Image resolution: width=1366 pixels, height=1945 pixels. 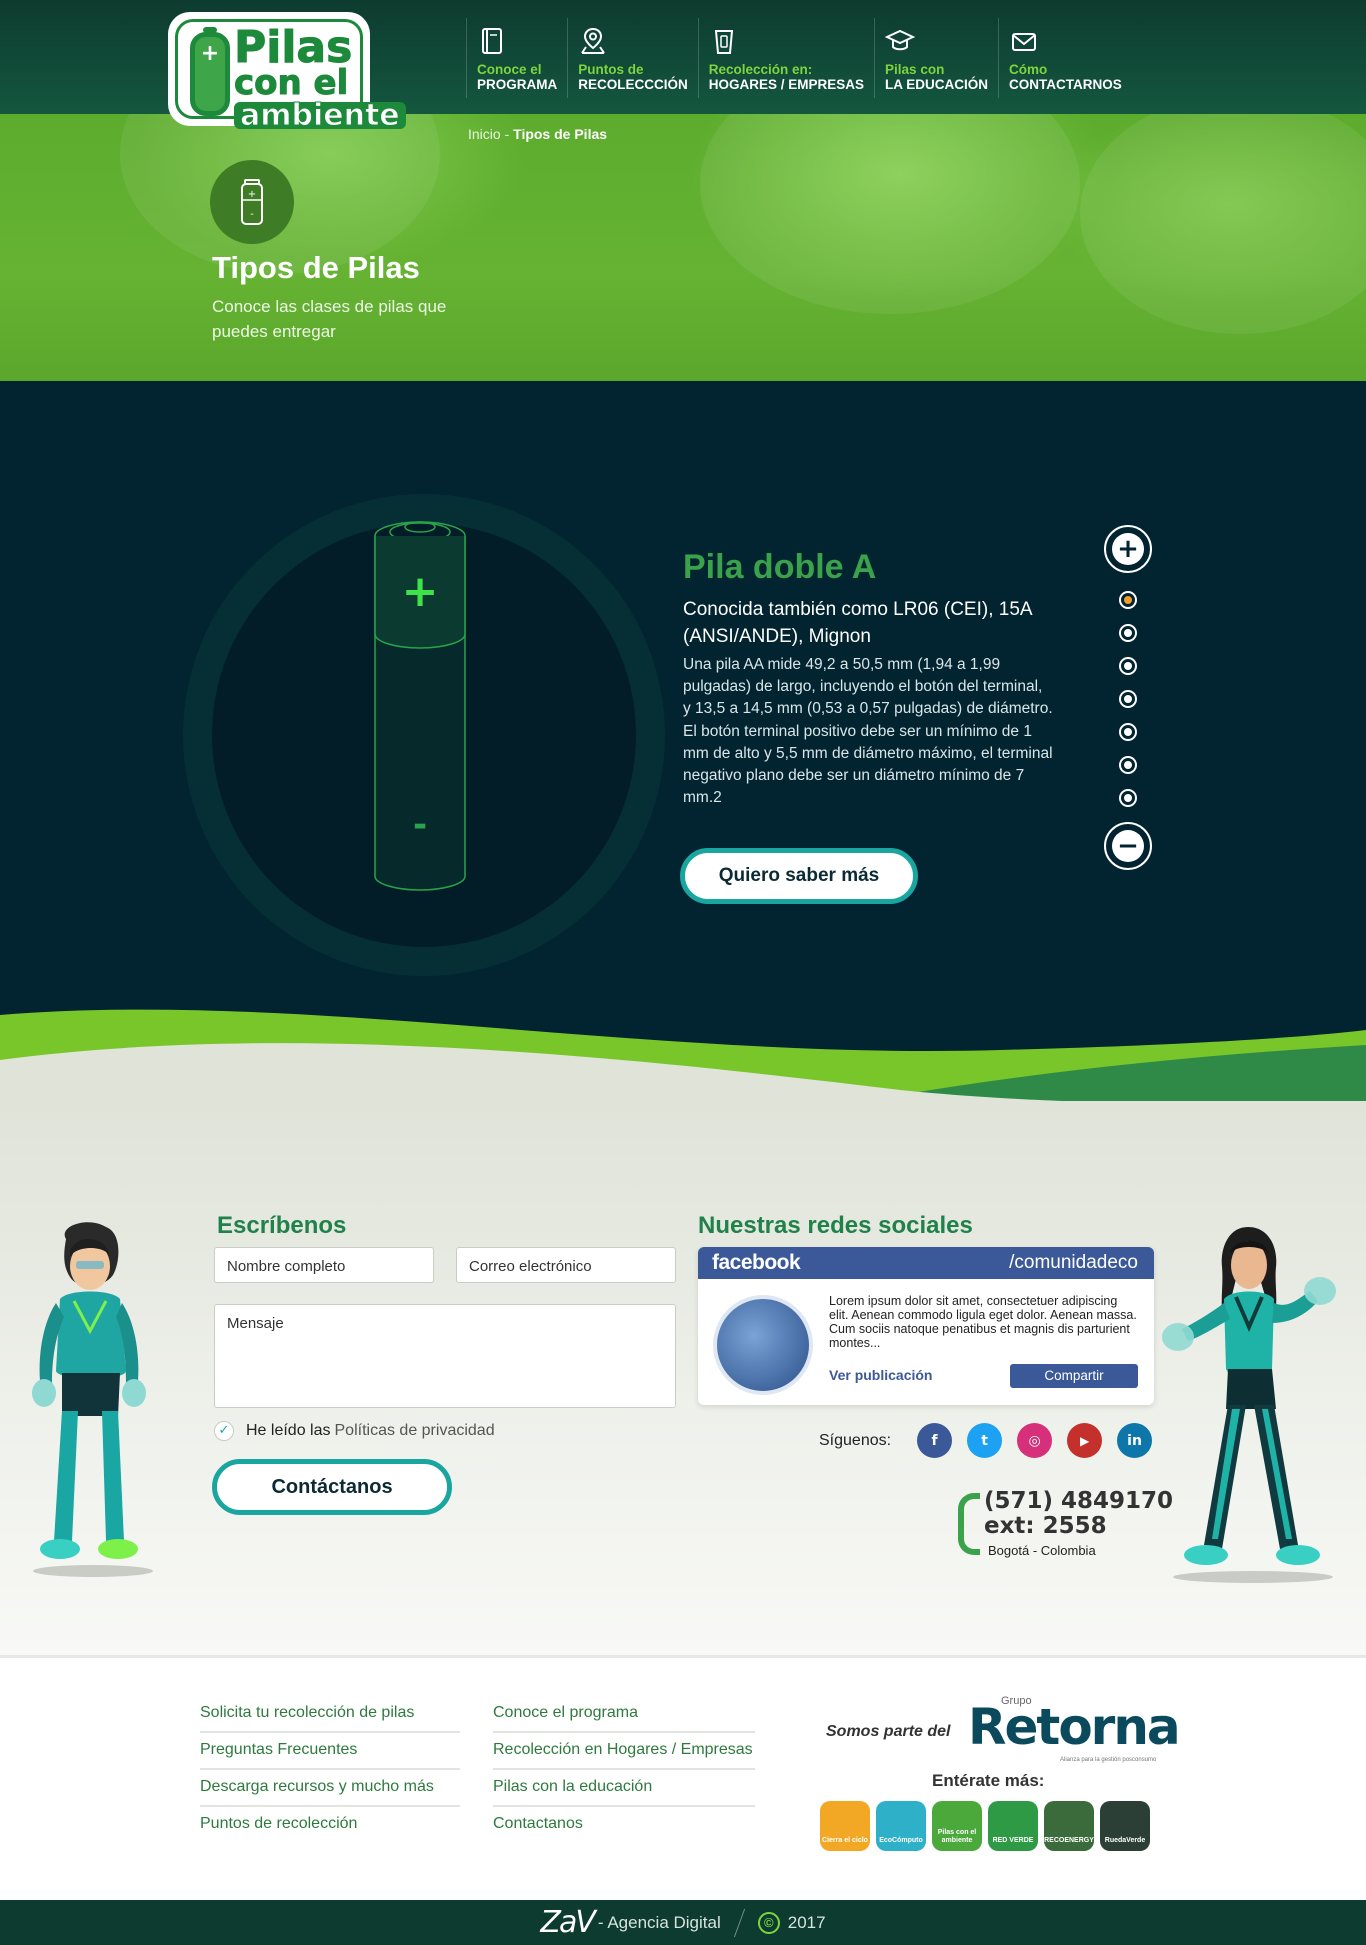 I want to click on agency-logo: ZaV, so click(x=567, y=1922).